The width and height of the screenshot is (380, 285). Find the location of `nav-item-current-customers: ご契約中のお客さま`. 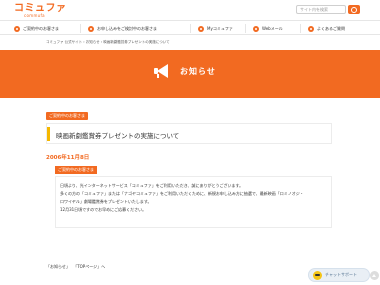

nav-item-current-customers: ご契約中のお客さま is located at coordinates (36, 29).